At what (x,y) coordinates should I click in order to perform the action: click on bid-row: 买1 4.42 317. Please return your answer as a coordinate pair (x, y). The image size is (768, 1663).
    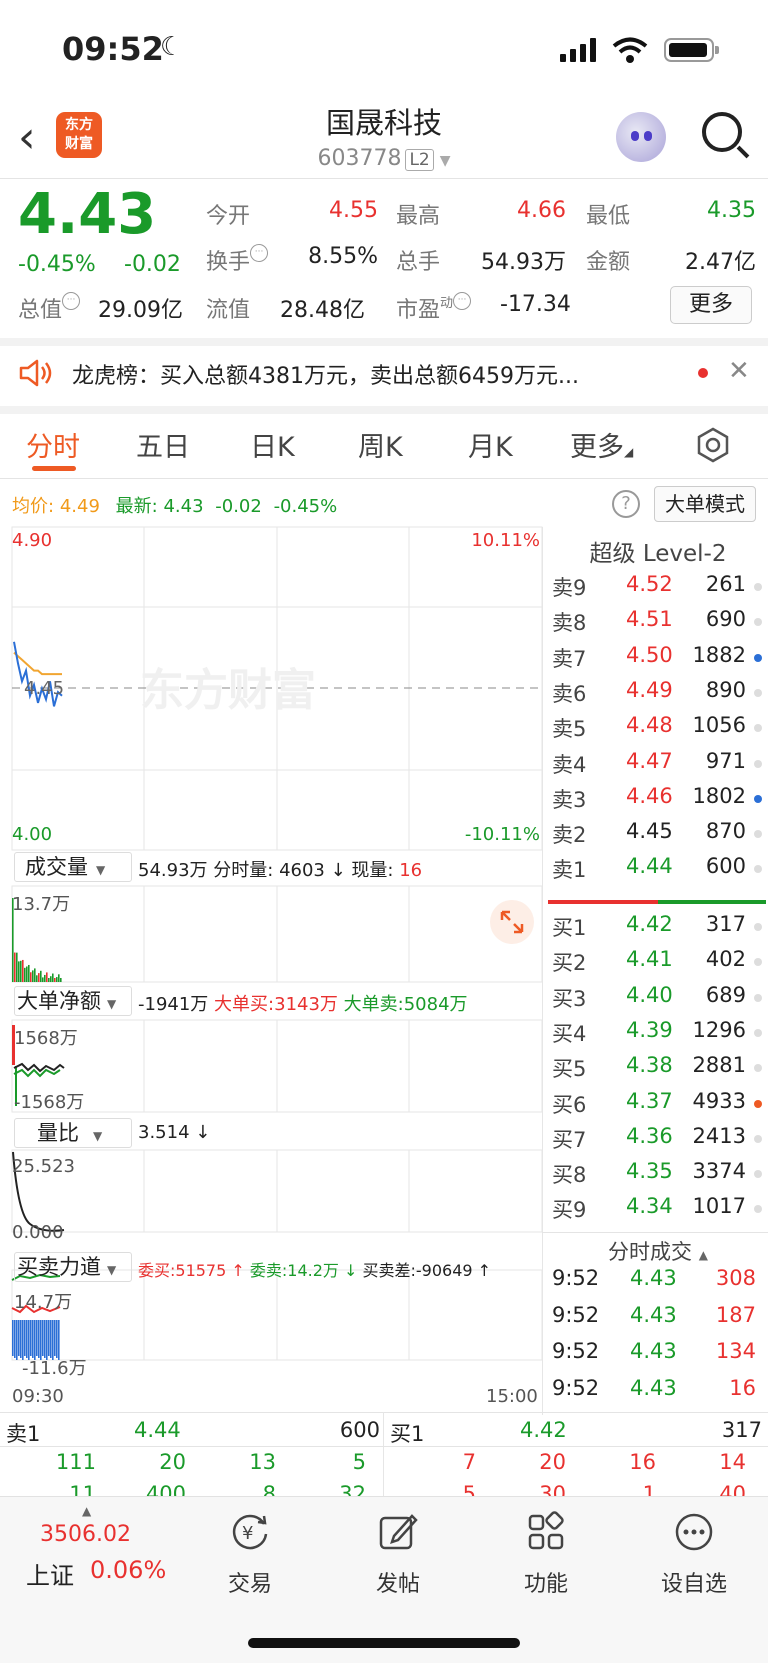
    Looking at the image, I should click on (658, 929).